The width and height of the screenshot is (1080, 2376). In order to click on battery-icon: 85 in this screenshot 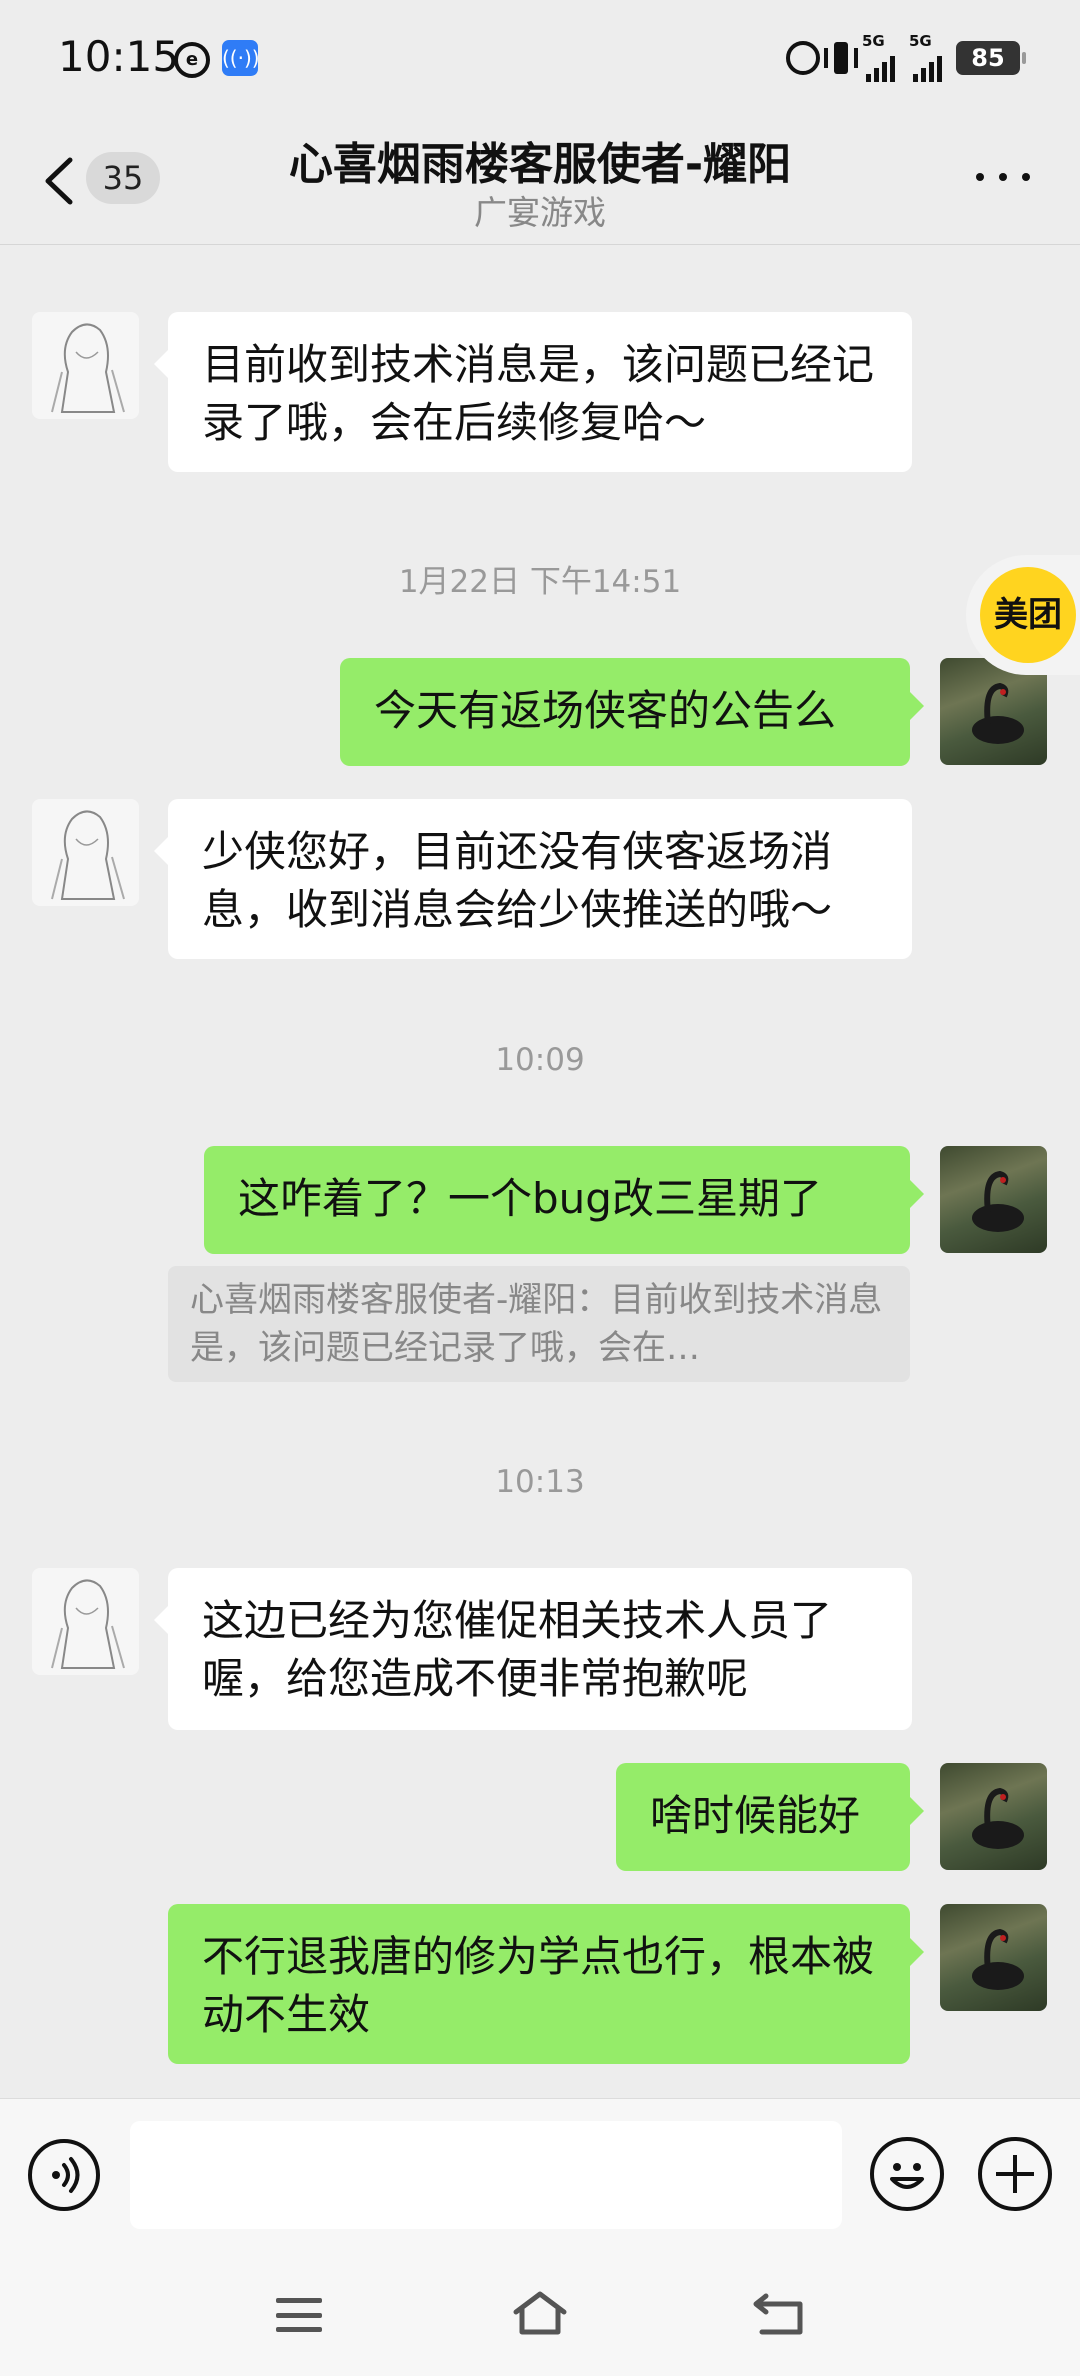, I will do `click(991, 58)`.